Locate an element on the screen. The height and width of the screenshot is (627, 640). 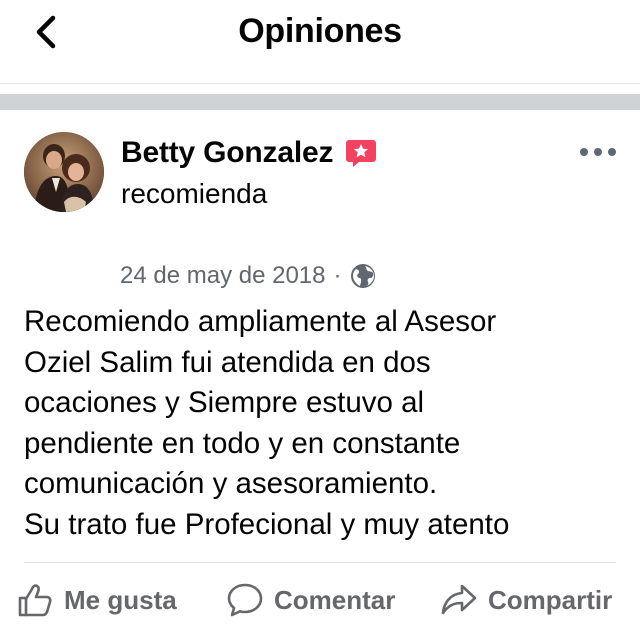
like-label: Me gusta is located at coordinates (120, 599).